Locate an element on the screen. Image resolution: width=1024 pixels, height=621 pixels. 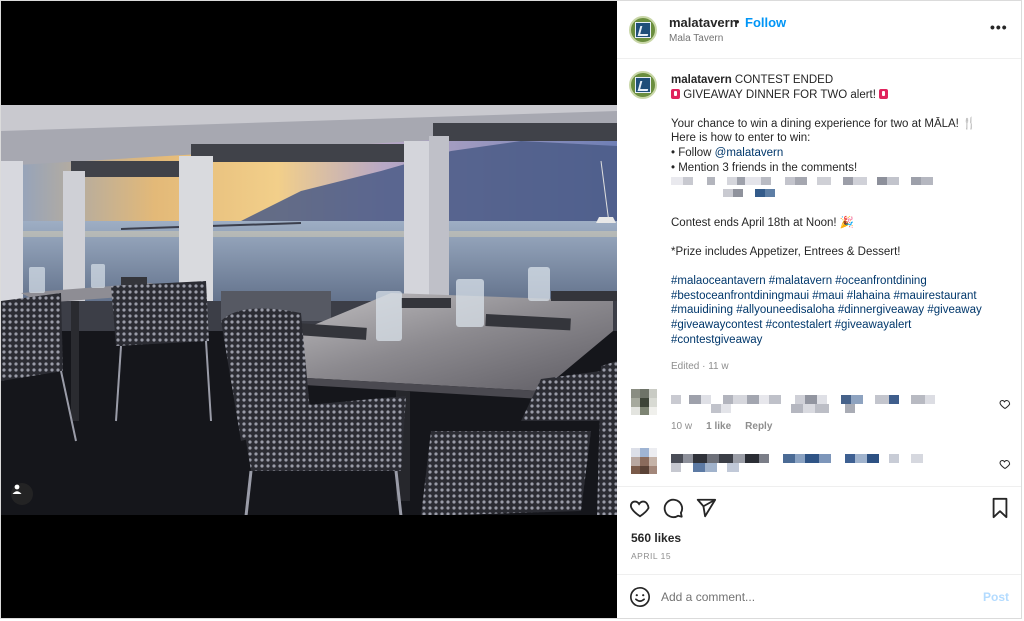
comment-input is located at coordinates (811, 597).